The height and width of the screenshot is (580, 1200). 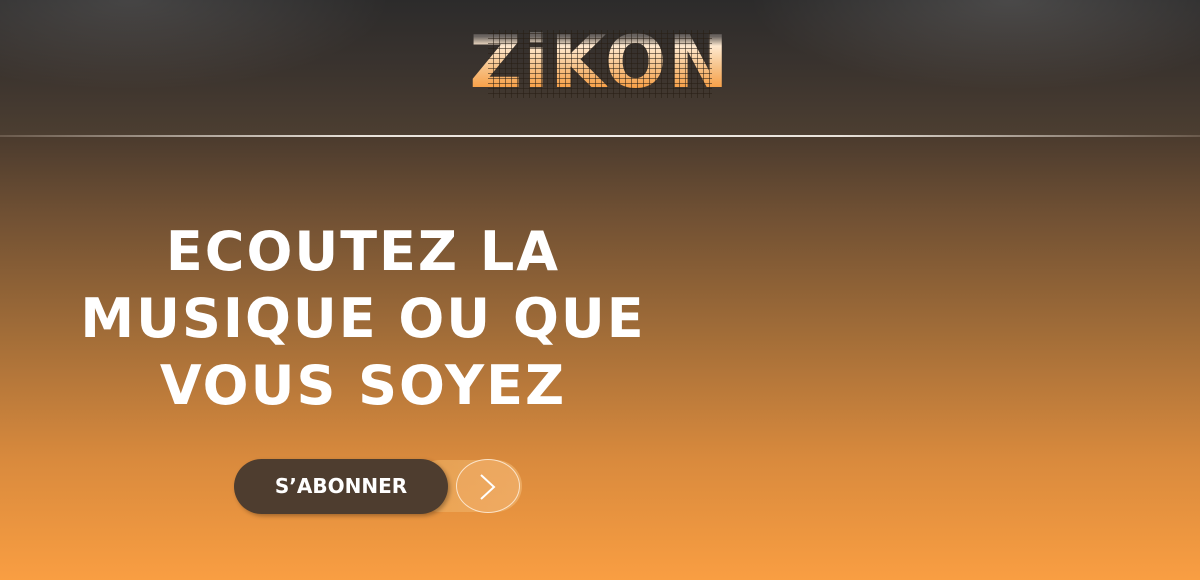 What do you see at coordinates (363, 251) in the screenshot?
I see `headline-line: ECOUTEZ LA` at bounding box center [363, 251].